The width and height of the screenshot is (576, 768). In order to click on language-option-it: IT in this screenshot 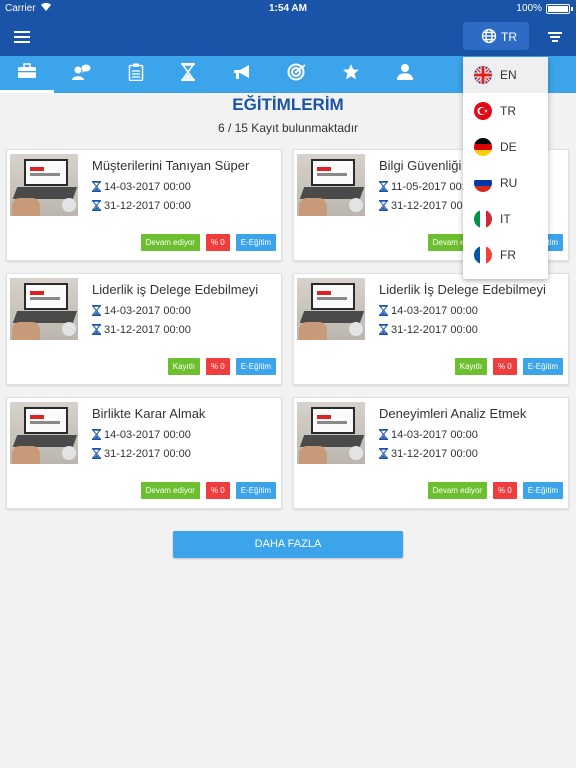, I will do `click(505, 219)`.